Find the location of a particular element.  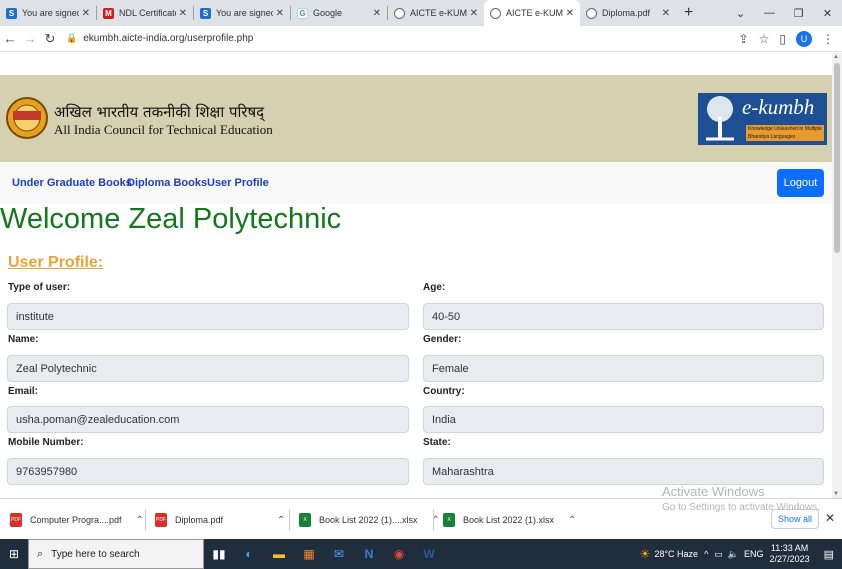

tray-chevron-icon: ^ is located at coordinates (706, 554).